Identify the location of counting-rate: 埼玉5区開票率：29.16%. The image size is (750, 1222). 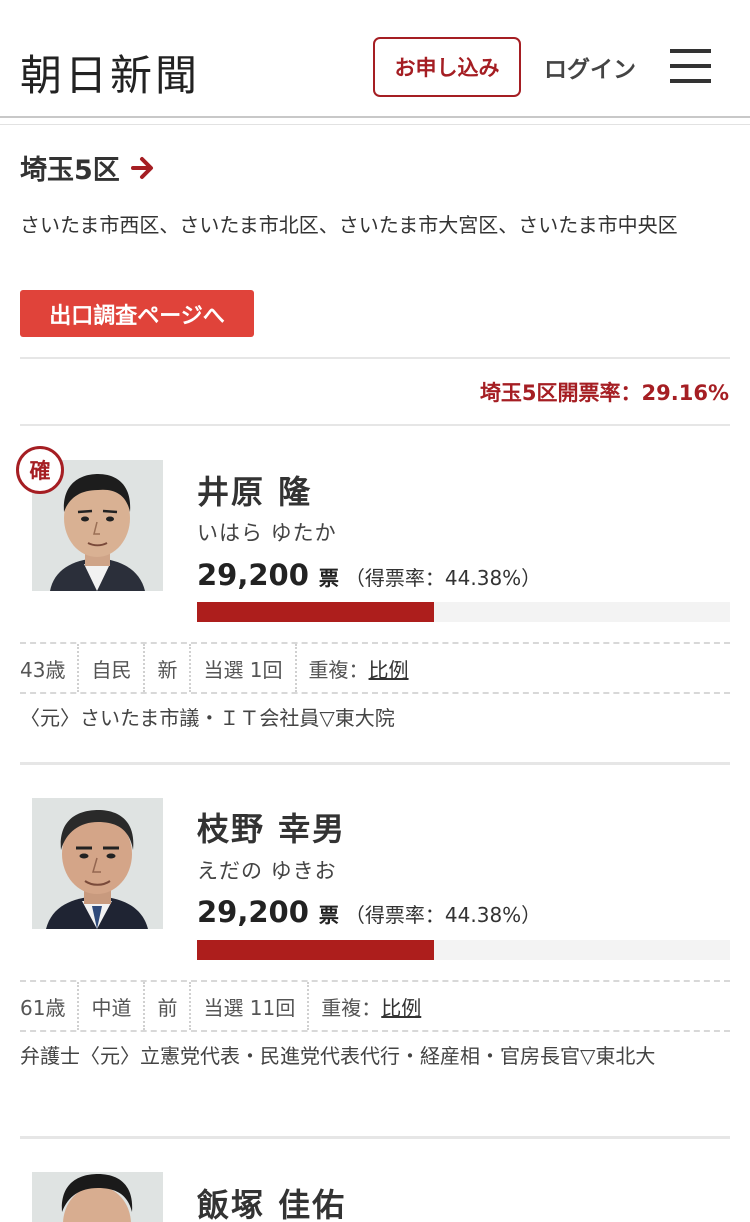
(604, 393).